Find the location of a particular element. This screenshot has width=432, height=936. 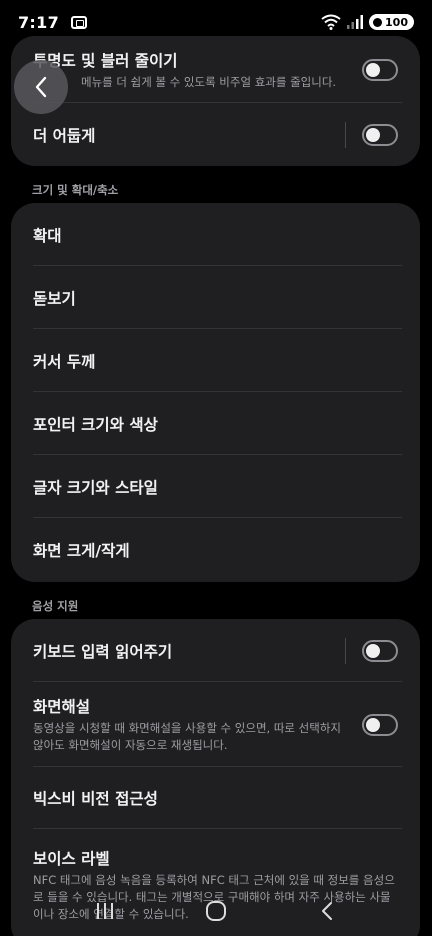

status-bar: 7:17 100 is located at coordinates (216, 22).